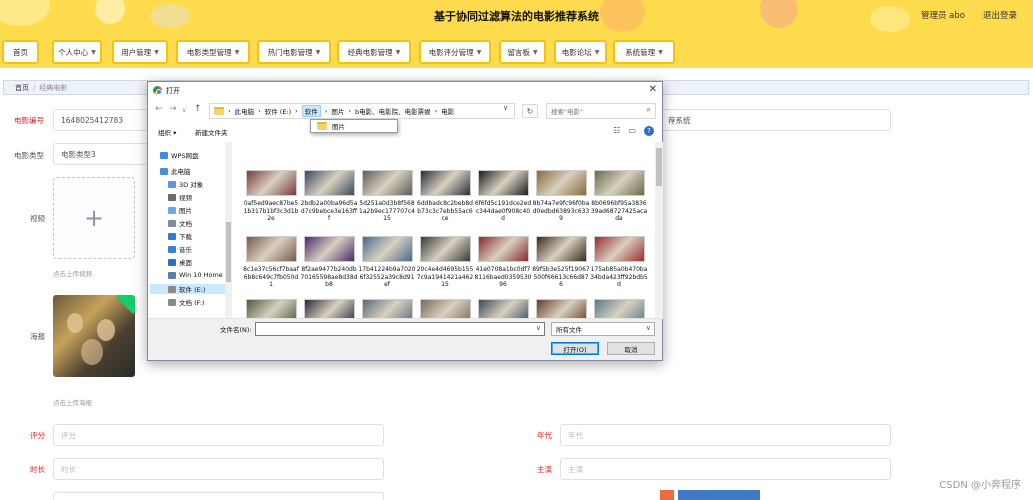 The image size is (1033, 500). What do you see at coordinates (278, 111) in the screenshot?
I see `address-segment: 软件 (E:)` at bounding box center [278, 111].